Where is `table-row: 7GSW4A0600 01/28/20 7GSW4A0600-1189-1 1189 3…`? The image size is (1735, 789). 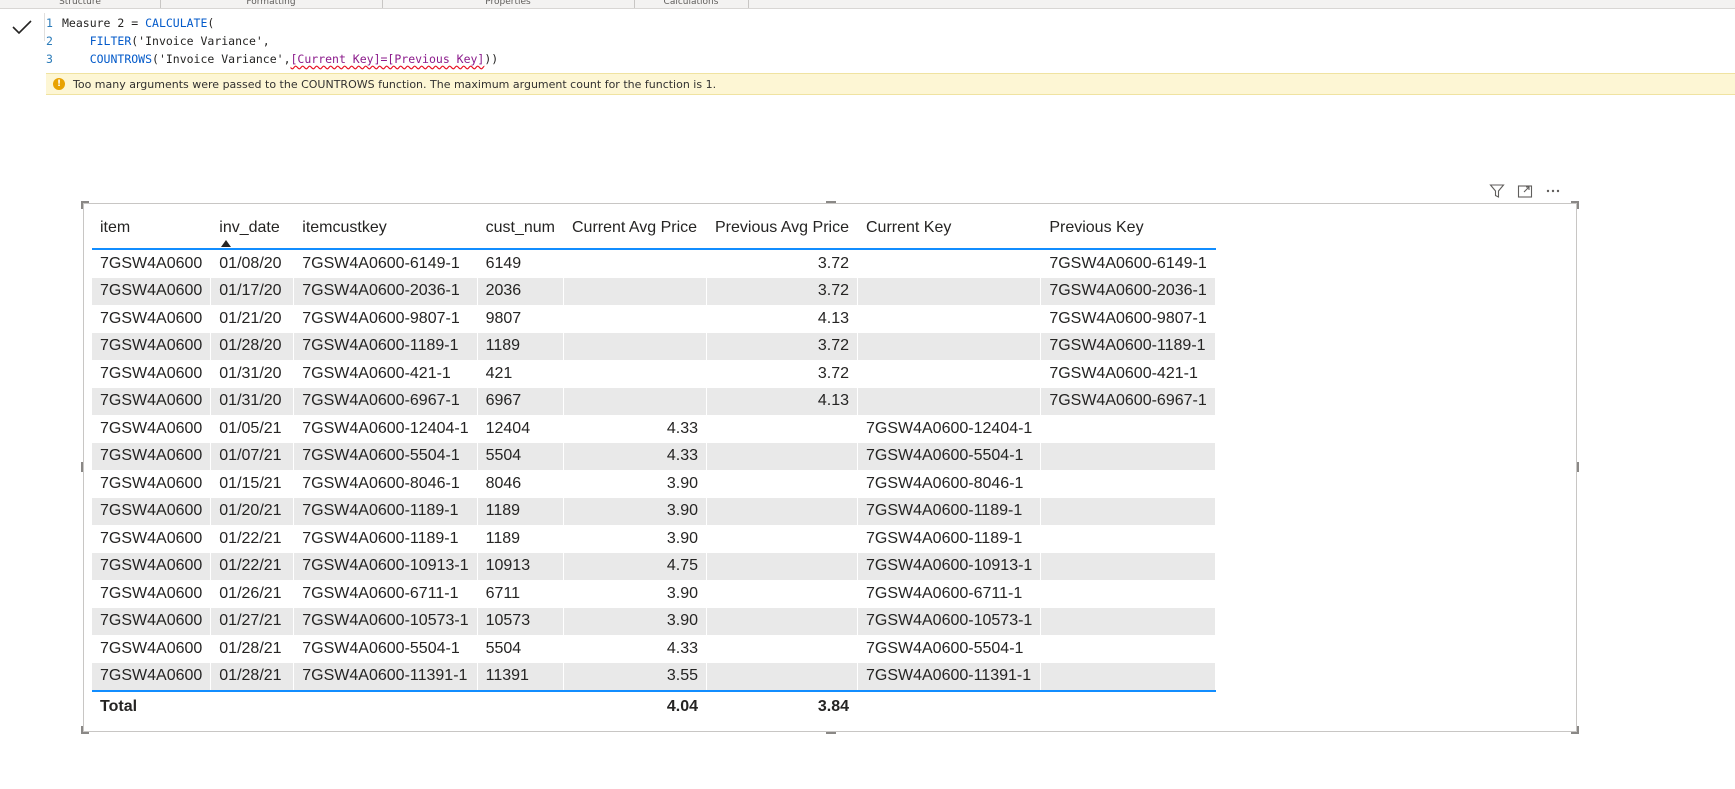 table-row: 7GSW4A0600 01/28/20 7GSW4A0600-1189-1 1189 3… is located at coordinates (654, 346).